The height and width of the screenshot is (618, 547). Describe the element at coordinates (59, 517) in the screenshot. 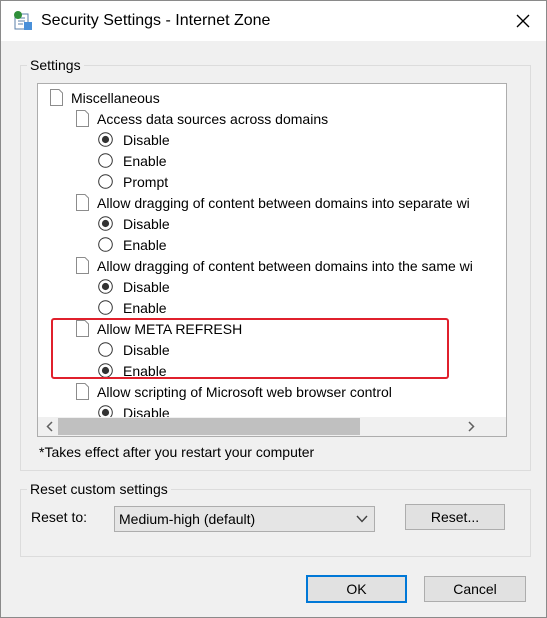

I see `reset-to-label: Reset to:` at that location.